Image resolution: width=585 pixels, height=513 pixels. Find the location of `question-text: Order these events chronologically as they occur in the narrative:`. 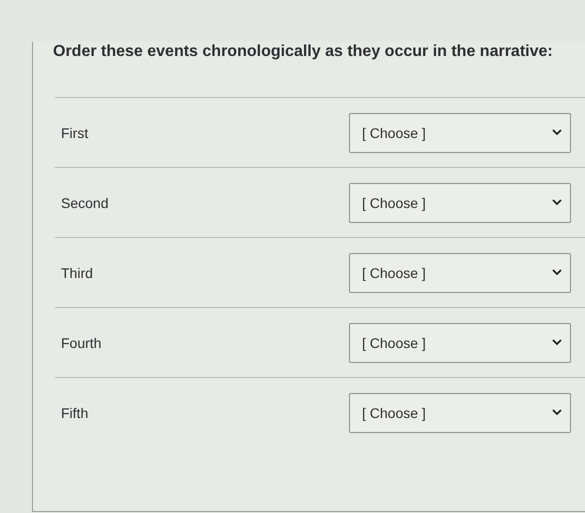

question-text: Order these events chronologically as they occur in the narrative: is located at coordinates (303, 52).